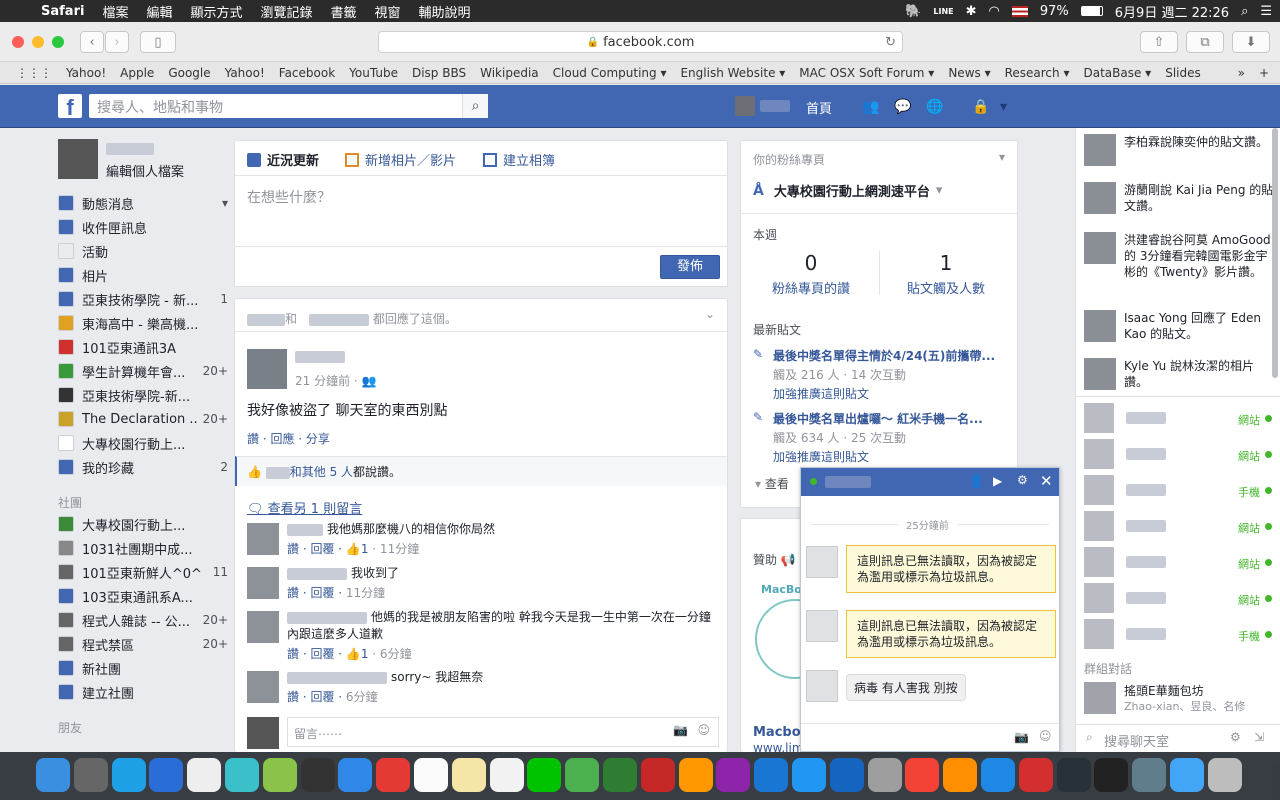 Image resolution: width=1280 pixels, height=800 pixels. I want to click on close-chat-icon: ✕, so click(1046, 481).